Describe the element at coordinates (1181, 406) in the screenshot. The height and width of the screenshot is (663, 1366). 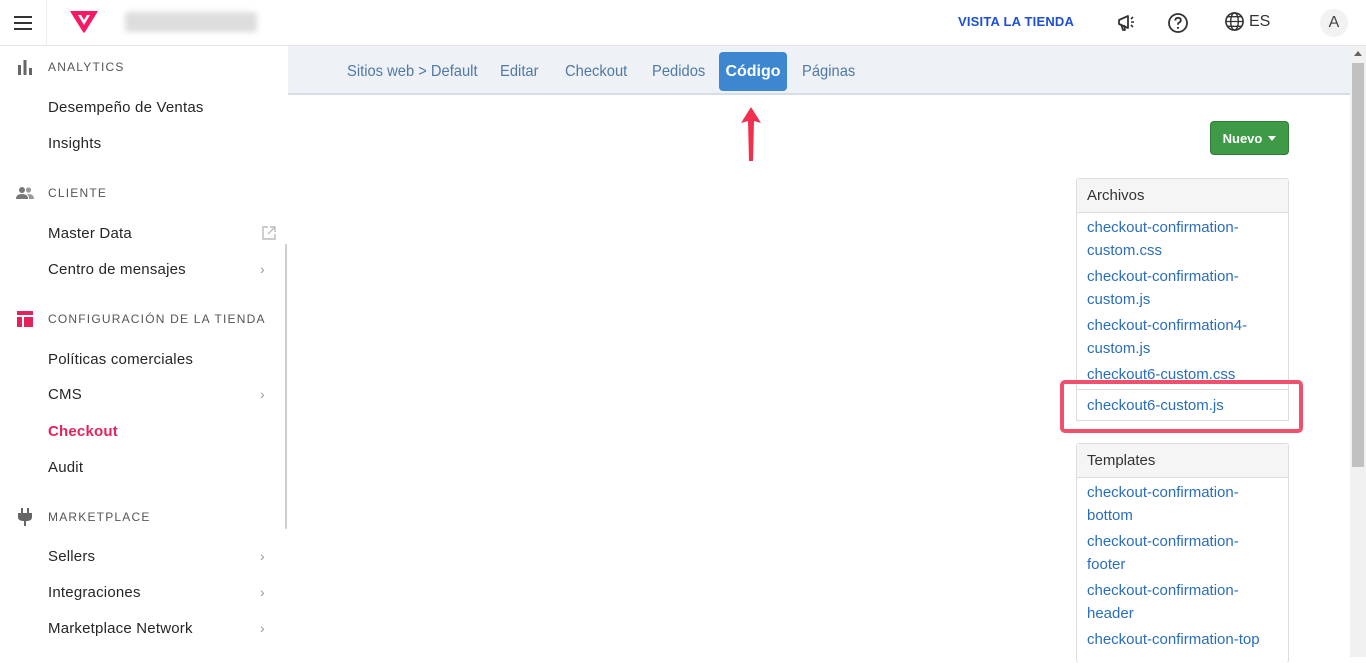
I see `highlight-box` at that location.